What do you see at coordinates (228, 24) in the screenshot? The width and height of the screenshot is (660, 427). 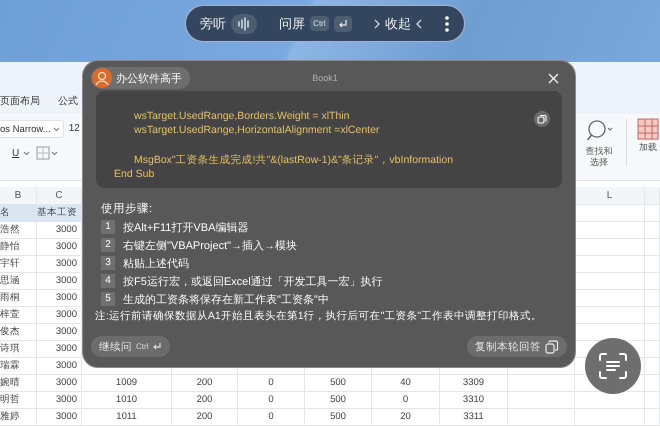 I see `listen-button: 旁听` at bounding box center [228, 24].